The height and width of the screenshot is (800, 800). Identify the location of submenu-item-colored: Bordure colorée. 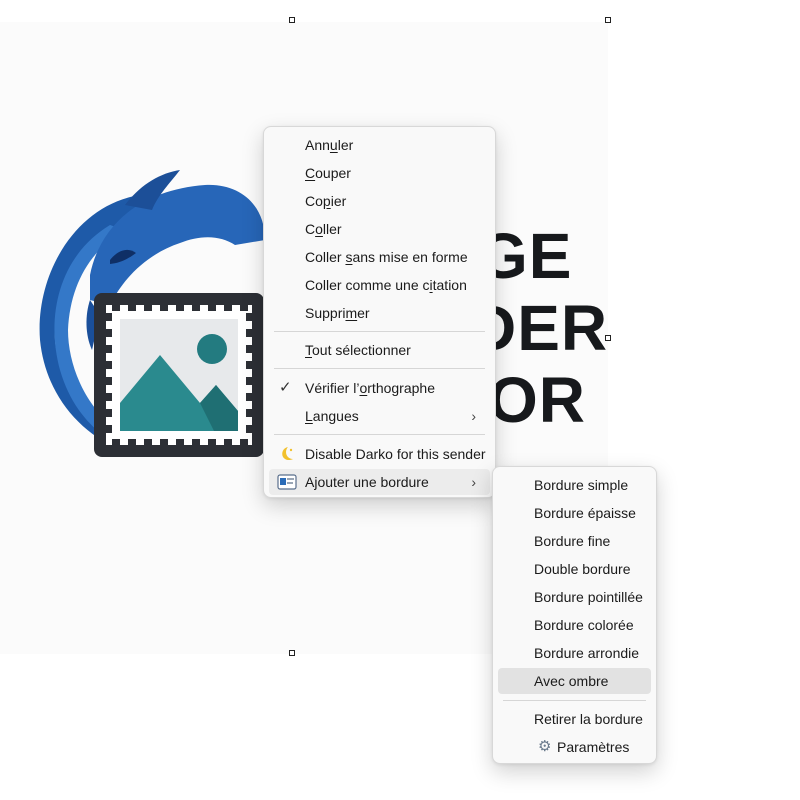
(574, 625).